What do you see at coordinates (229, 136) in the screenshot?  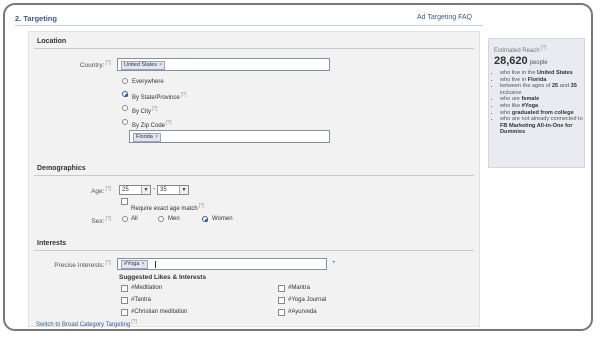 I see `state-input: Florida ×` at bounding box center [229, 136].